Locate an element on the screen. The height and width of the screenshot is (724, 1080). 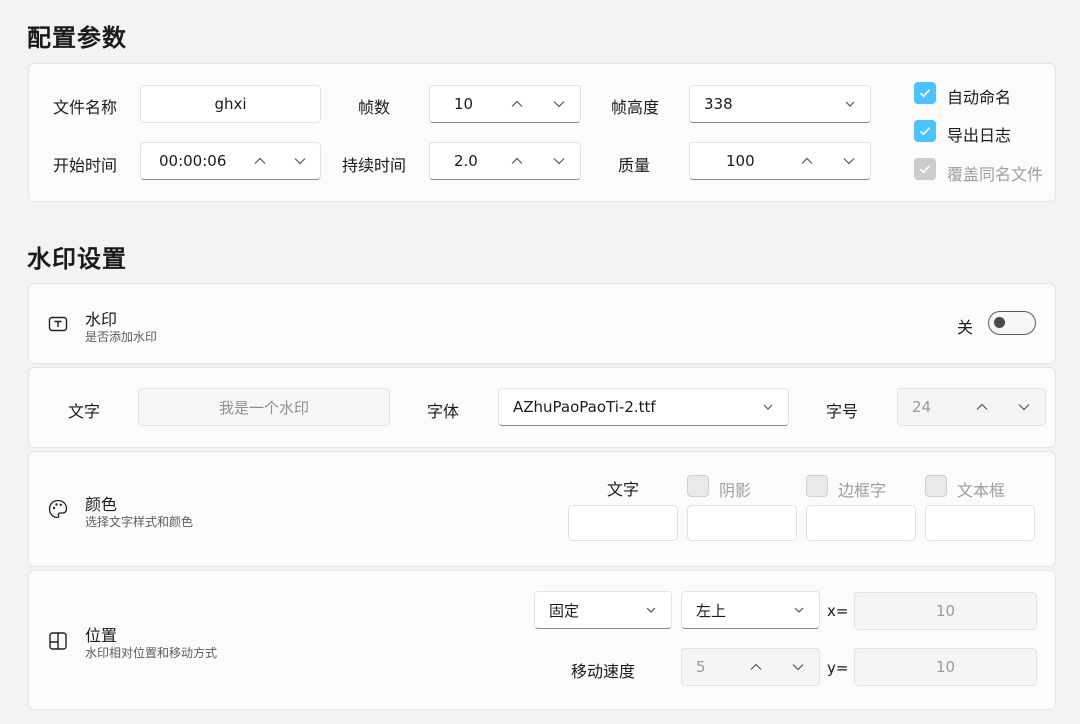
watermark-toggle-desc: 是否添加水印 is located at coordinates (121, 337).